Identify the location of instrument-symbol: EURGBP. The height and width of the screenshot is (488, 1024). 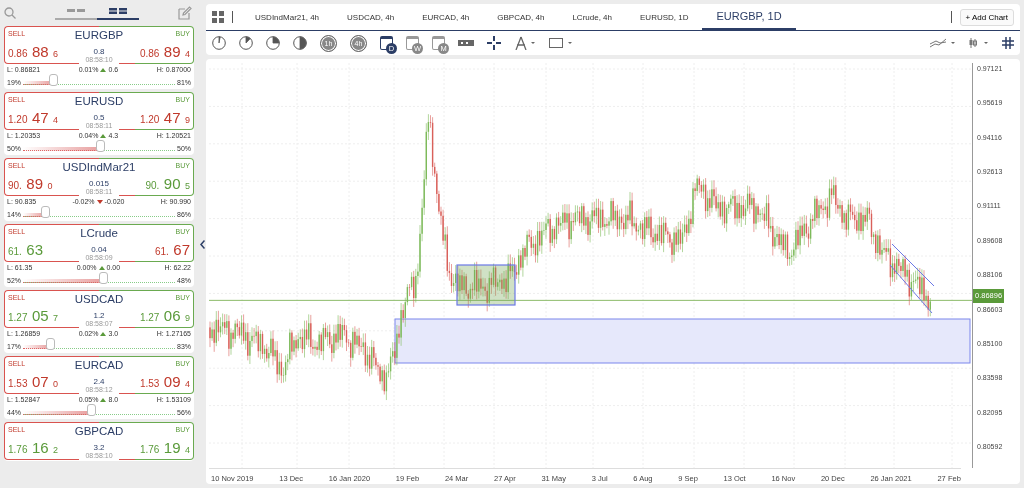
(99, 34).